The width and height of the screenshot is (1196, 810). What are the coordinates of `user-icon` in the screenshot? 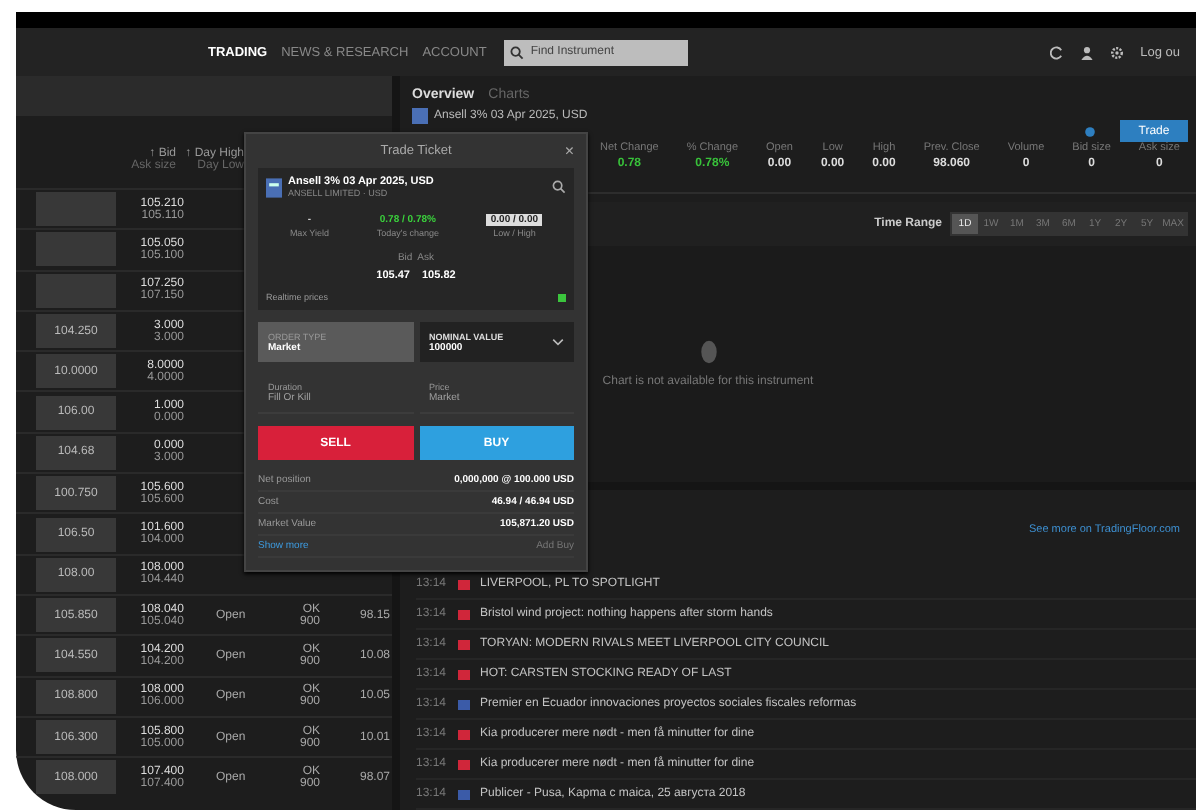 It's located at (1087, 52).